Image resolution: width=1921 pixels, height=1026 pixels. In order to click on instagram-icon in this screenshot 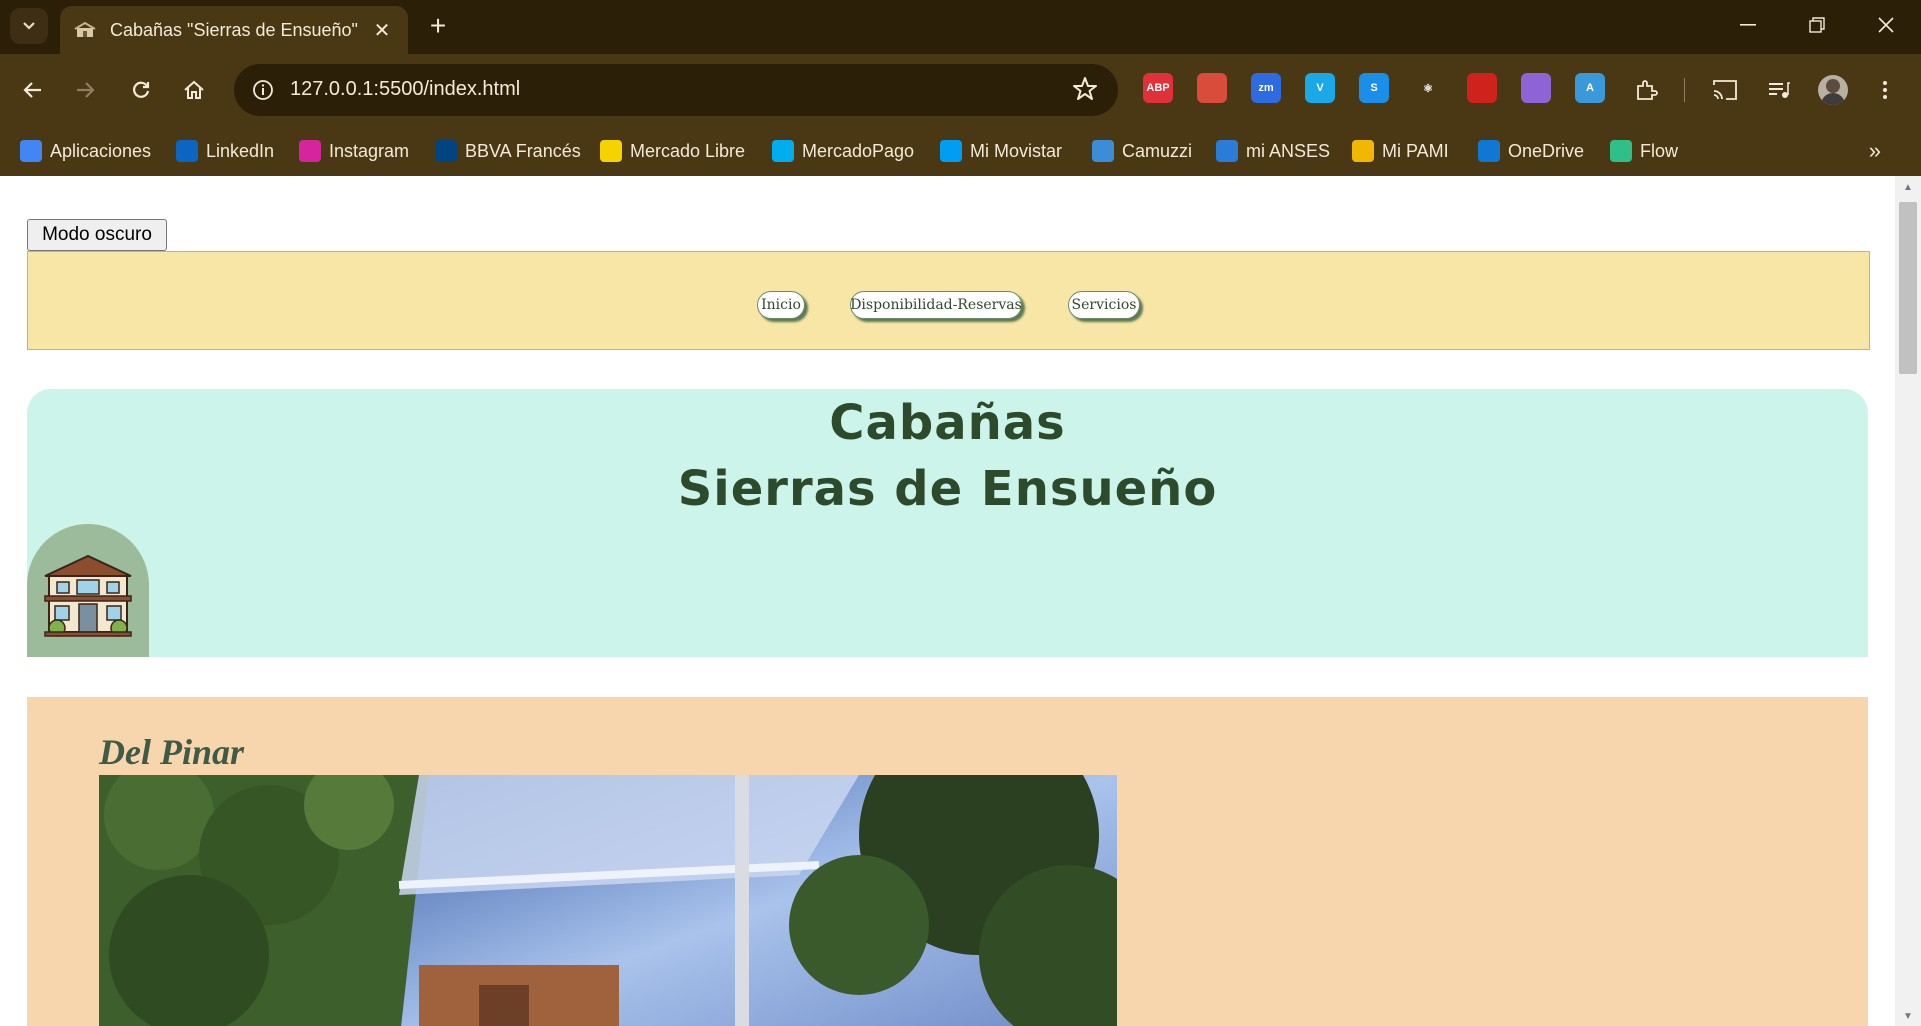, I will do `click(310, 151)`.